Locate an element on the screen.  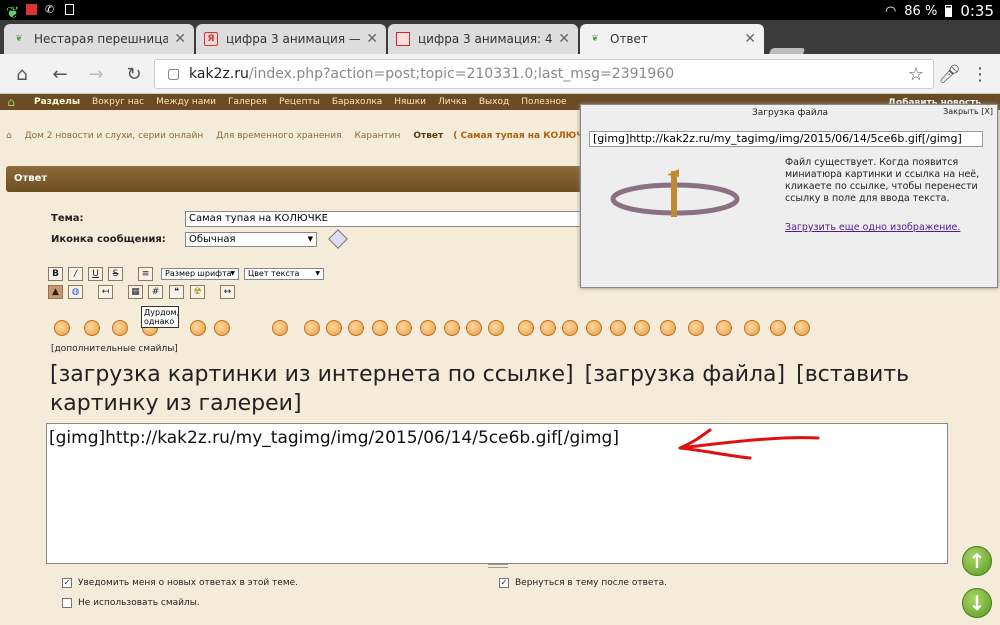
breadcrumb-link: Карантин is located at coordinates (377, 136).